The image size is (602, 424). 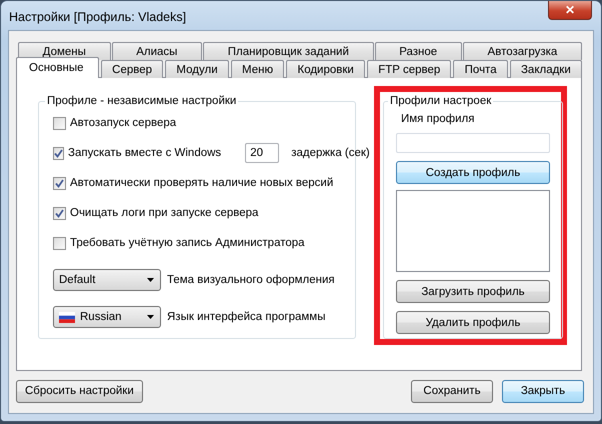 I want to click on tab: Кодировки, so click(x=326, y=69).